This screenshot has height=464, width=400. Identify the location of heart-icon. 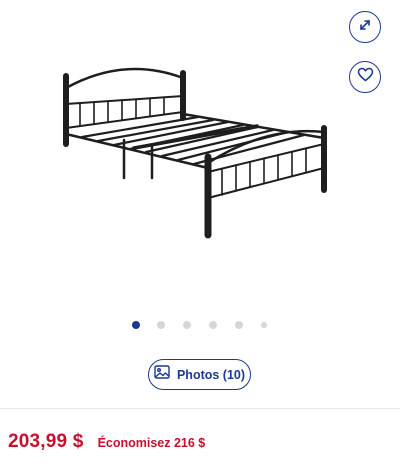
(365, 77).